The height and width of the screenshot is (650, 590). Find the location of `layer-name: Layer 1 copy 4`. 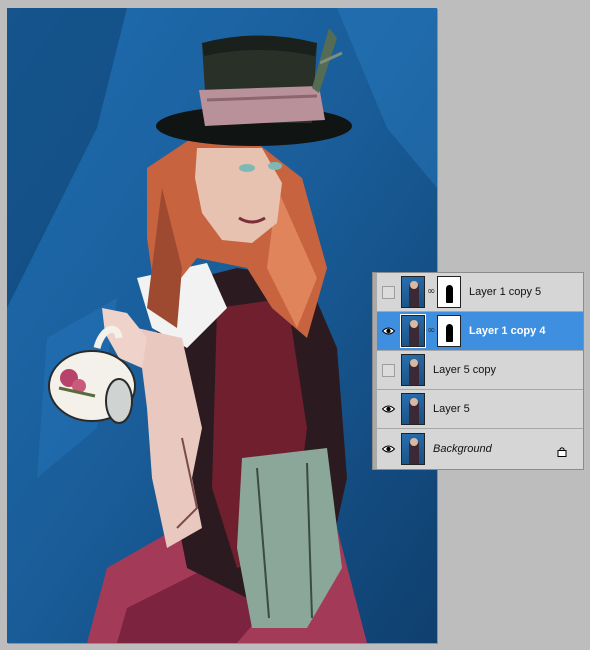

layer-name: Layer 1 copy 4 is located at coordinates (507, 331).